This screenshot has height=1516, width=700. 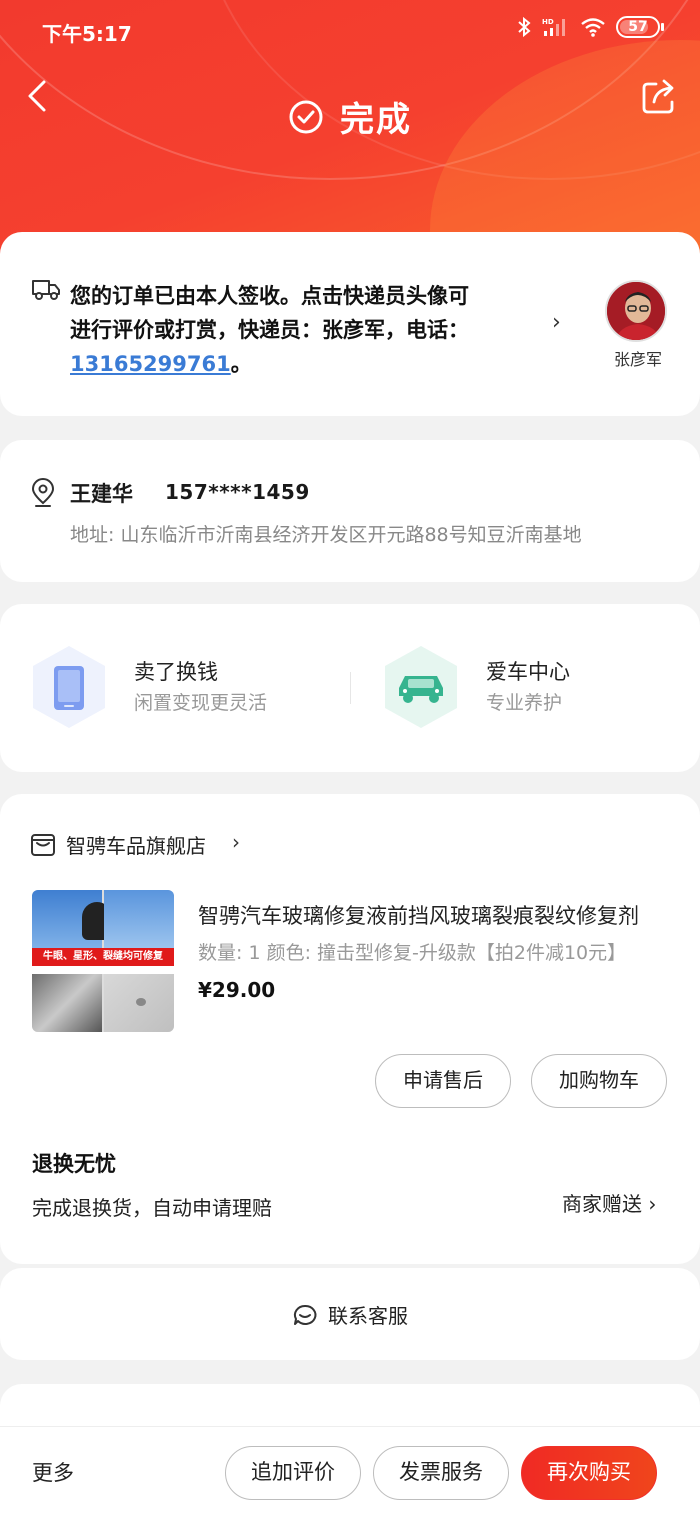 I want to click on product-image-banner: 牛眼、星形、裂缝均可修复, so click(x=103, y=957).